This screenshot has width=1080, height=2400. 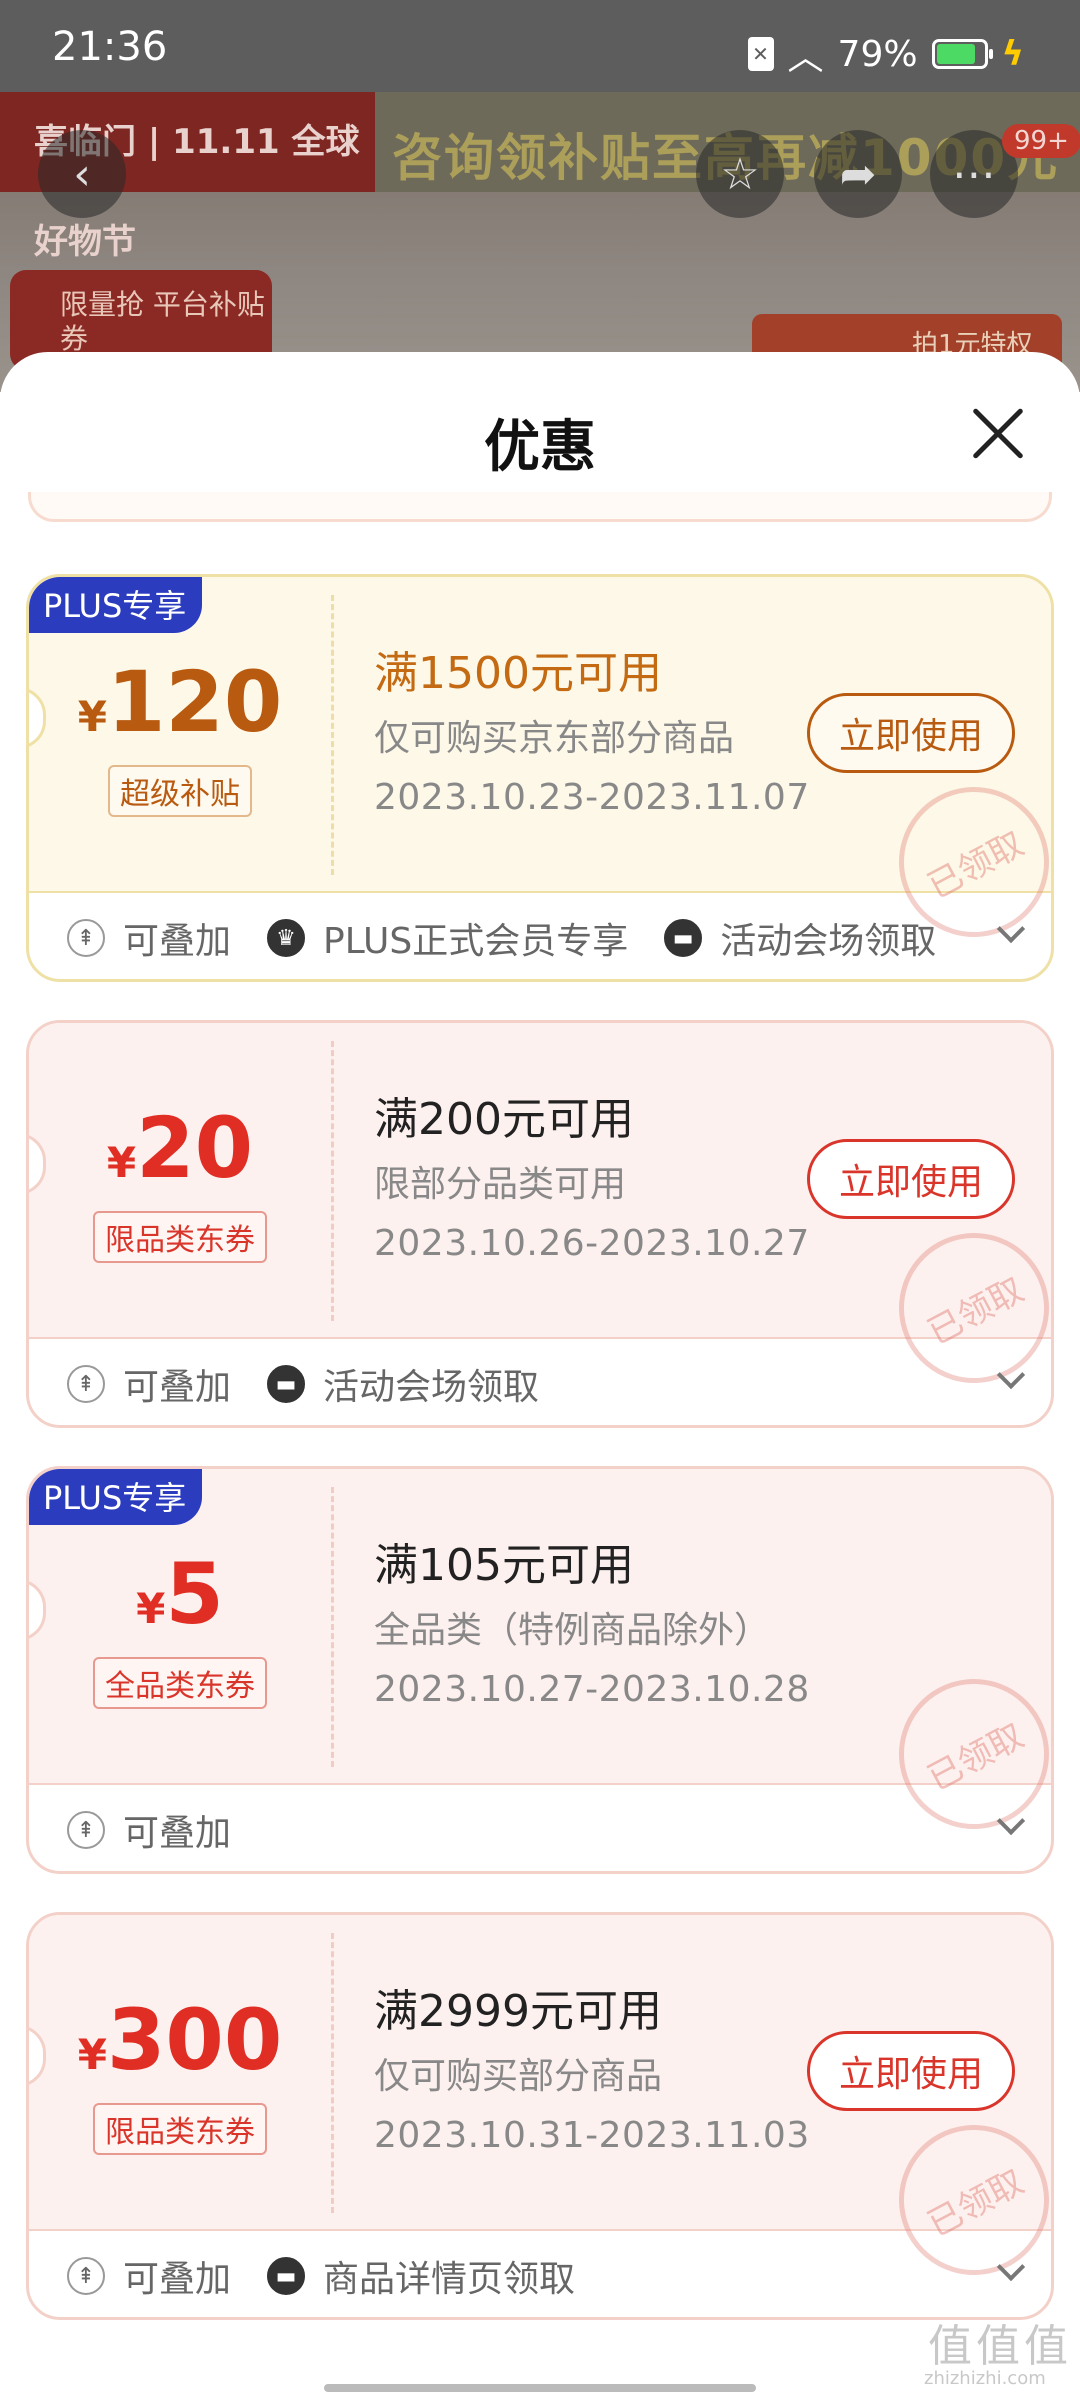 I want to click on coupon-scope: 仅可购买京东部分商品, so click(x=554, y=738).